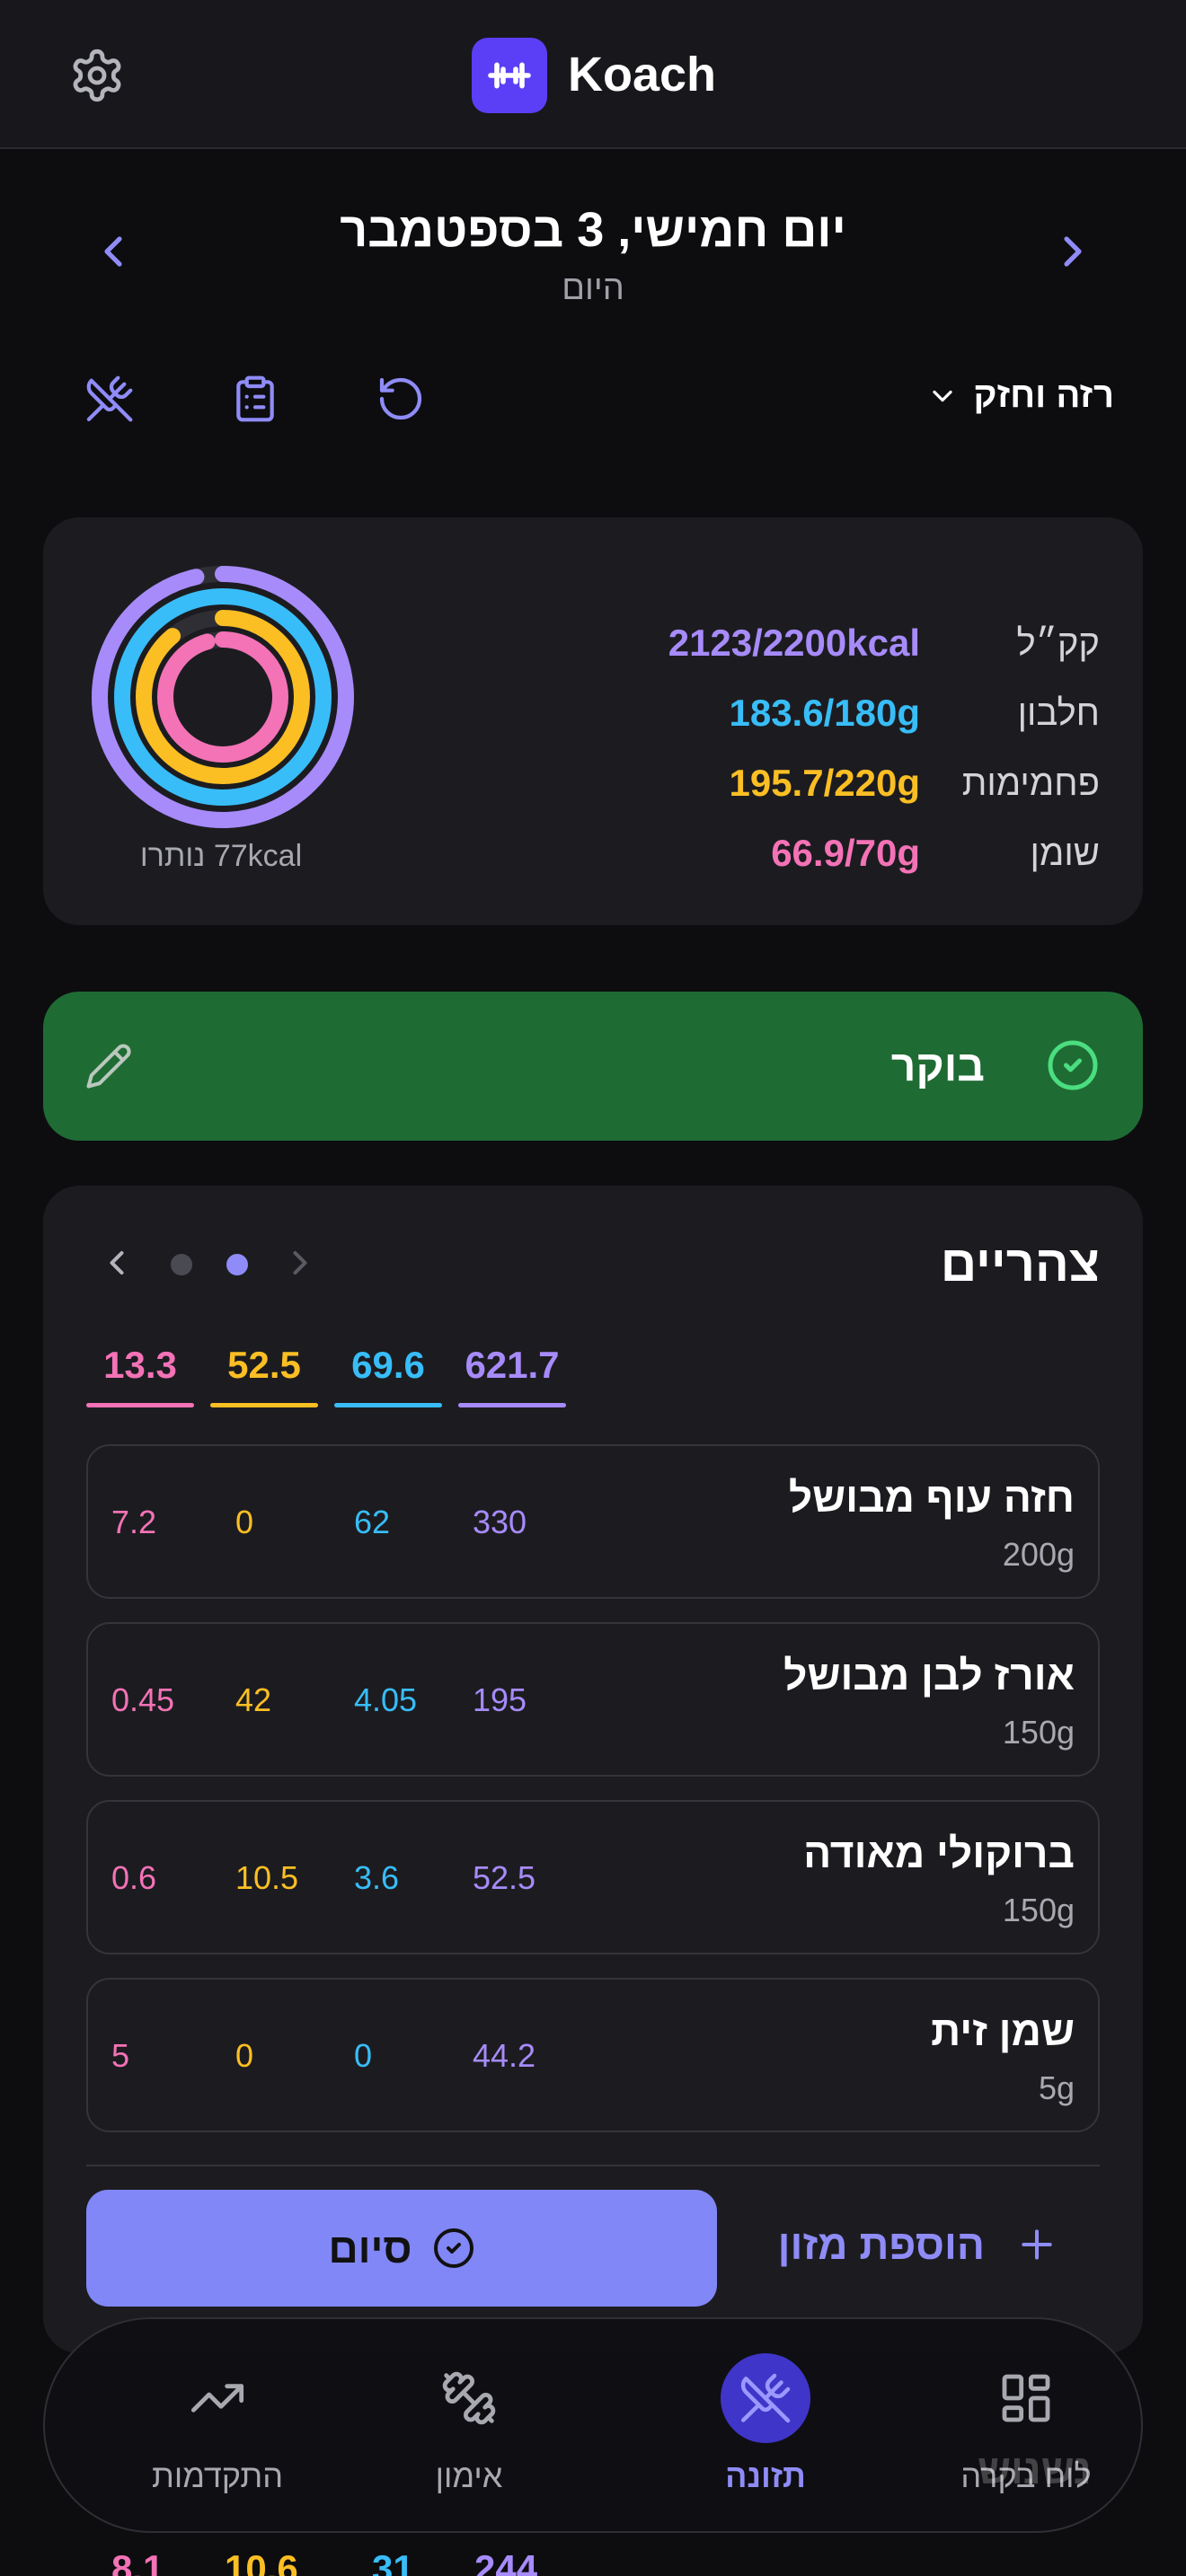  Describe the element at coordinates (794, 643) in the screenshot. I see `summary-value: 2123/2200kcal` at that location.